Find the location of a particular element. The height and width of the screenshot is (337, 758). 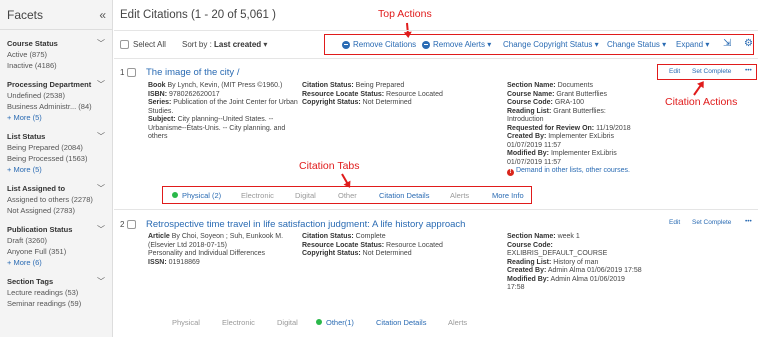

reading-list-value: History of man is located at coordinates (575, 262).